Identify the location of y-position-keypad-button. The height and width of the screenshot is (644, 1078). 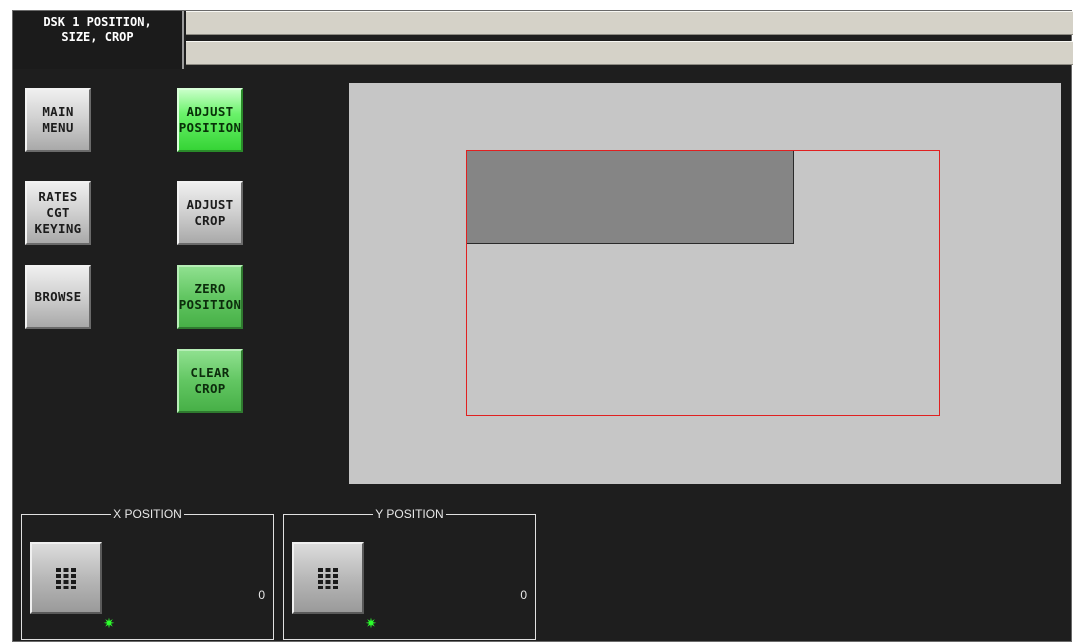
(328, 578).